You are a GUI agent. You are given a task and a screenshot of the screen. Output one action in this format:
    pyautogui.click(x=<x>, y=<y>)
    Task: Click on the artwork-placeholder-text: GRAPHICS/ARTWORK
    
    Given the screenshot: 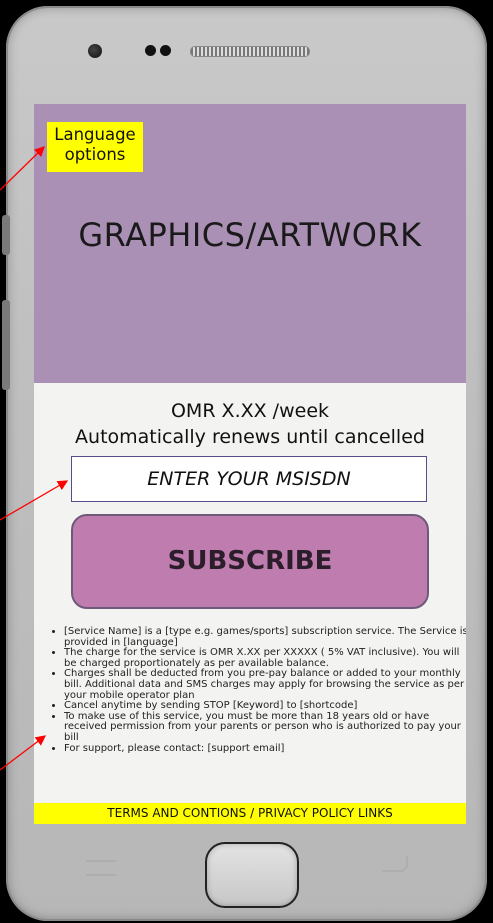 What is the action you would take?
    pyautogui.click(x=250, y=235)
    